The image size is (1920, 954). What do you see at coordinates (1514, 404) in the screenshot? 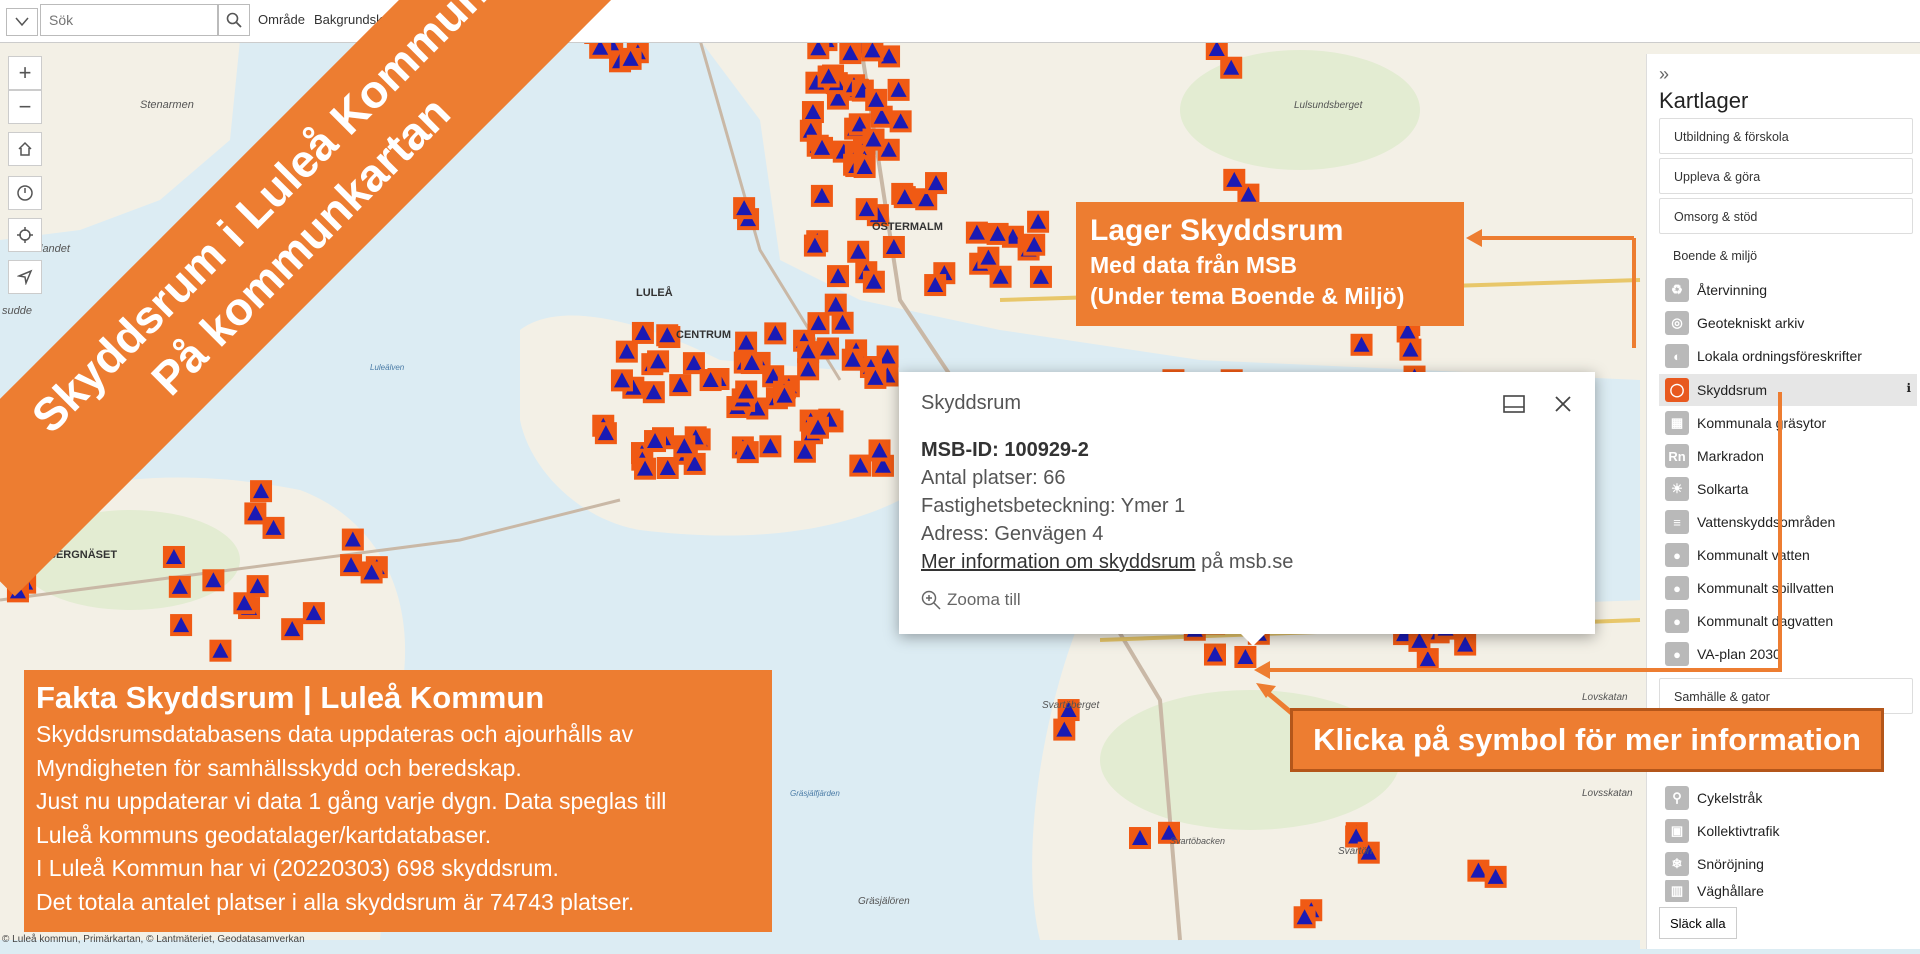
I see `dock-popup-button` at bounding box center [1514, 404].